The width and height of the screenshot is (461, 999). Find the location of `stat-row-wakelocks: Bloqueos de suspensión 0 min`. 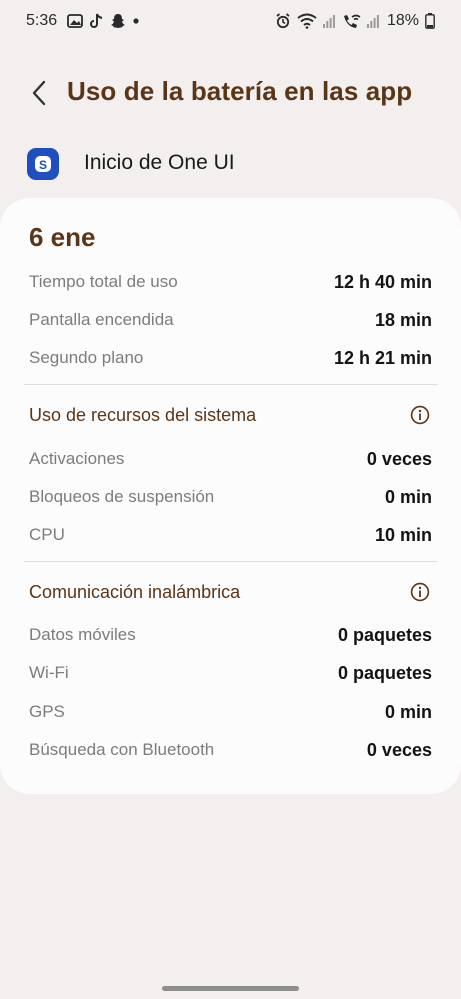

stat-row-wakelocks: Bloqueos de suspensión 0 min is located at coordinates (230, 497).